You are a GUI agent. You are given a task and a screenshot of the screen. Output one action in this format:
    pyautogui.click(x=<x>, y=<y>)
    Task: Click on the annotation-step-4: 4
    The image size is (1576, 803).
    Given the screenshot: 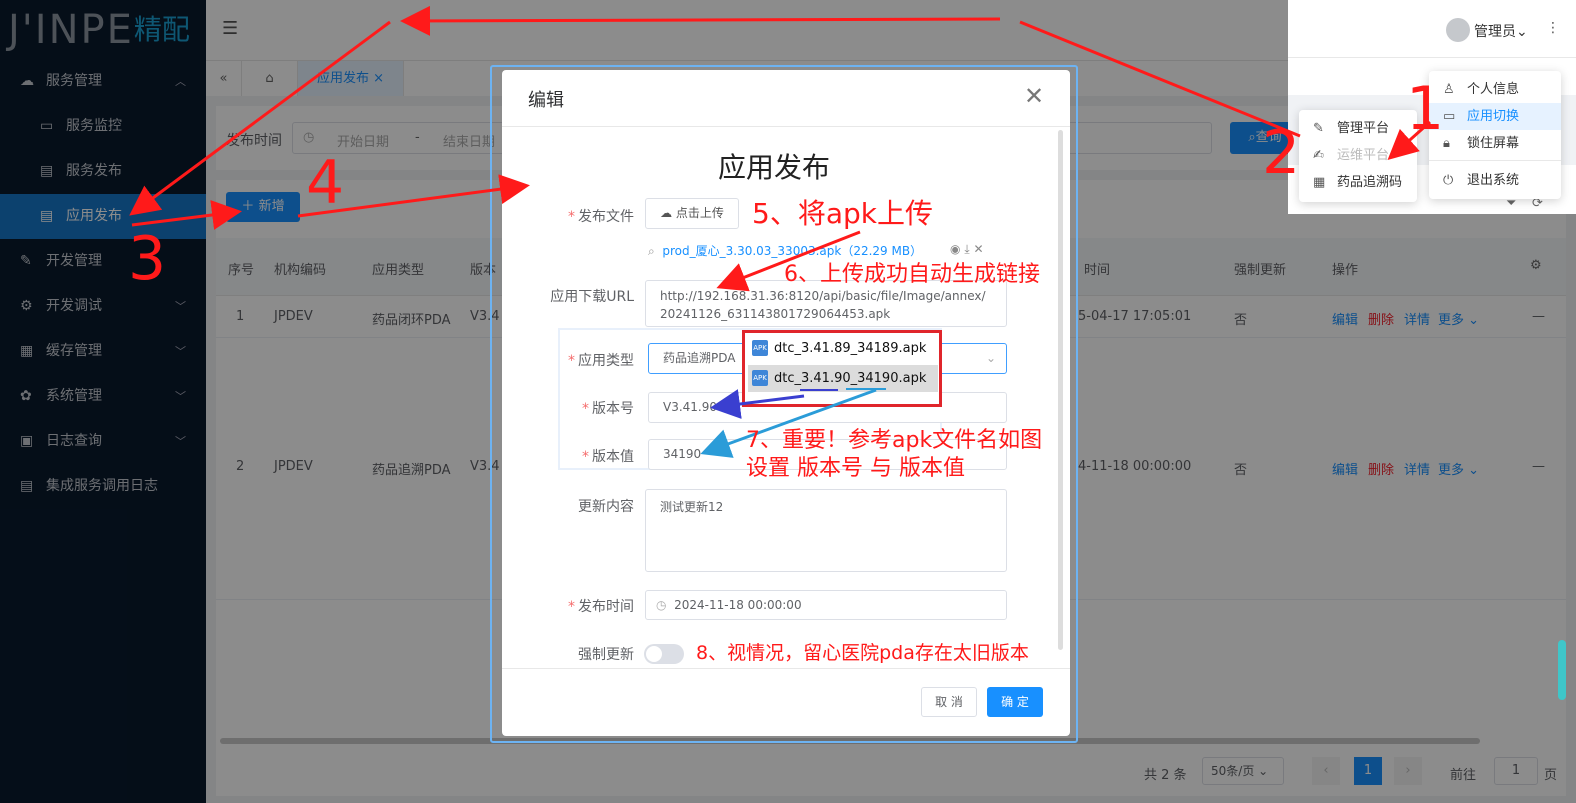 What is the action you would take?
    pyautogui.click(x=325, y=183)
    